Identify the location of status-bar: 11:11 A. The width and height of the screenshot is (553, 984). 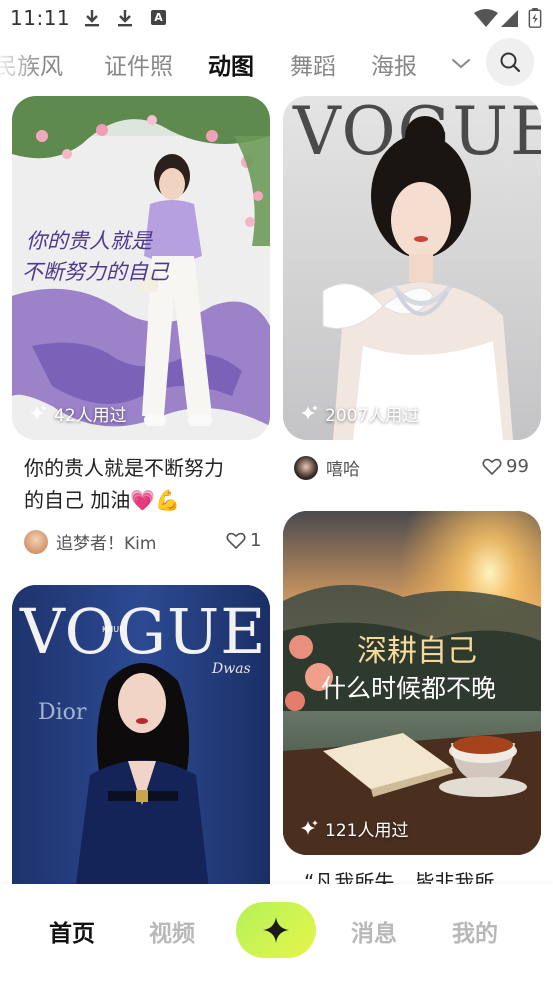
(276, 18).